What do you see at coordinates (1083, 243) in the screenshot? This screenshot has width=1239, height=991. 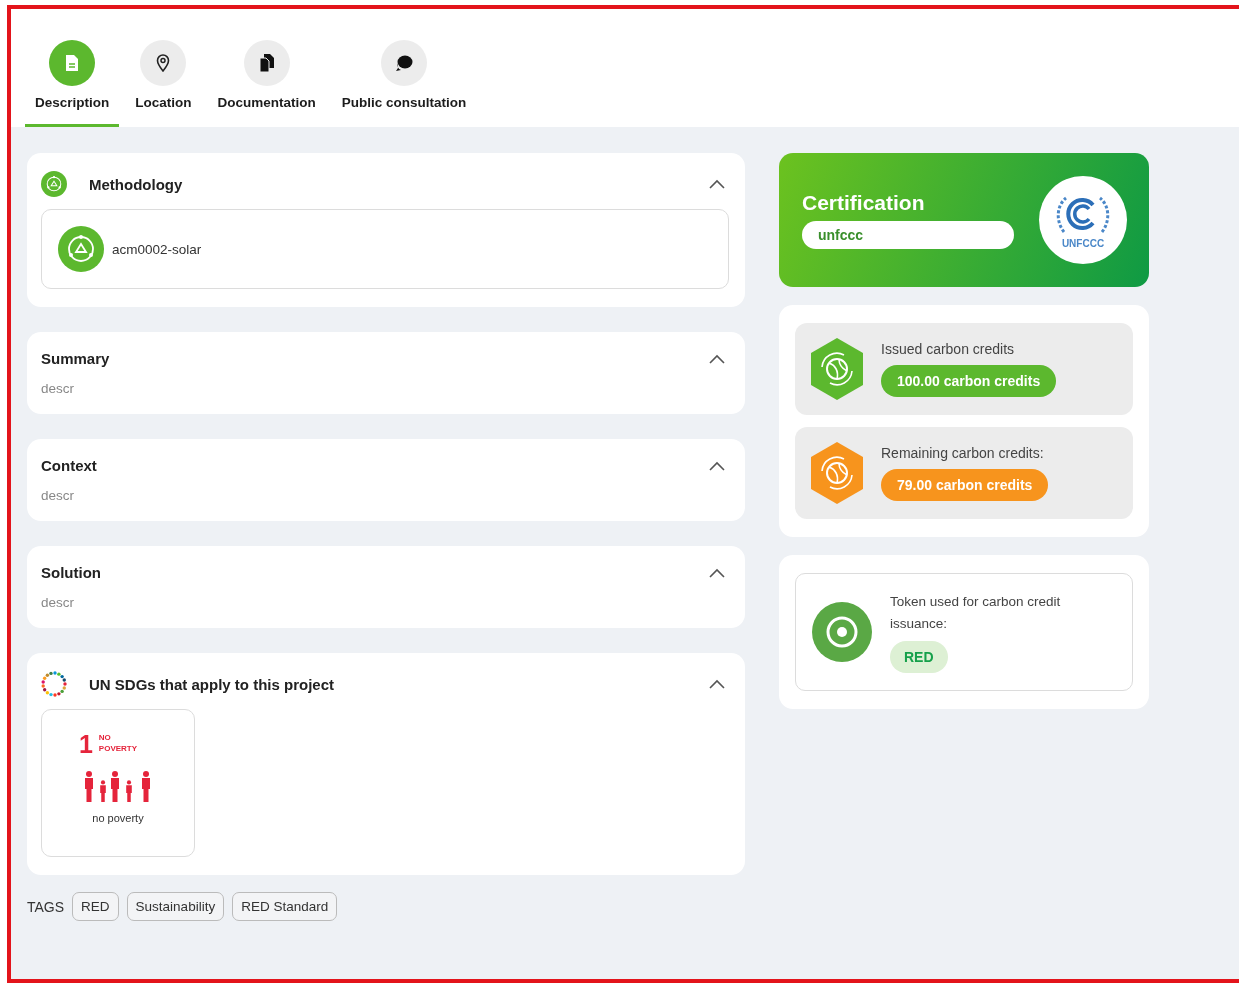 I see `logo-text: UNFCCC` at bounding box center [1083, 243].